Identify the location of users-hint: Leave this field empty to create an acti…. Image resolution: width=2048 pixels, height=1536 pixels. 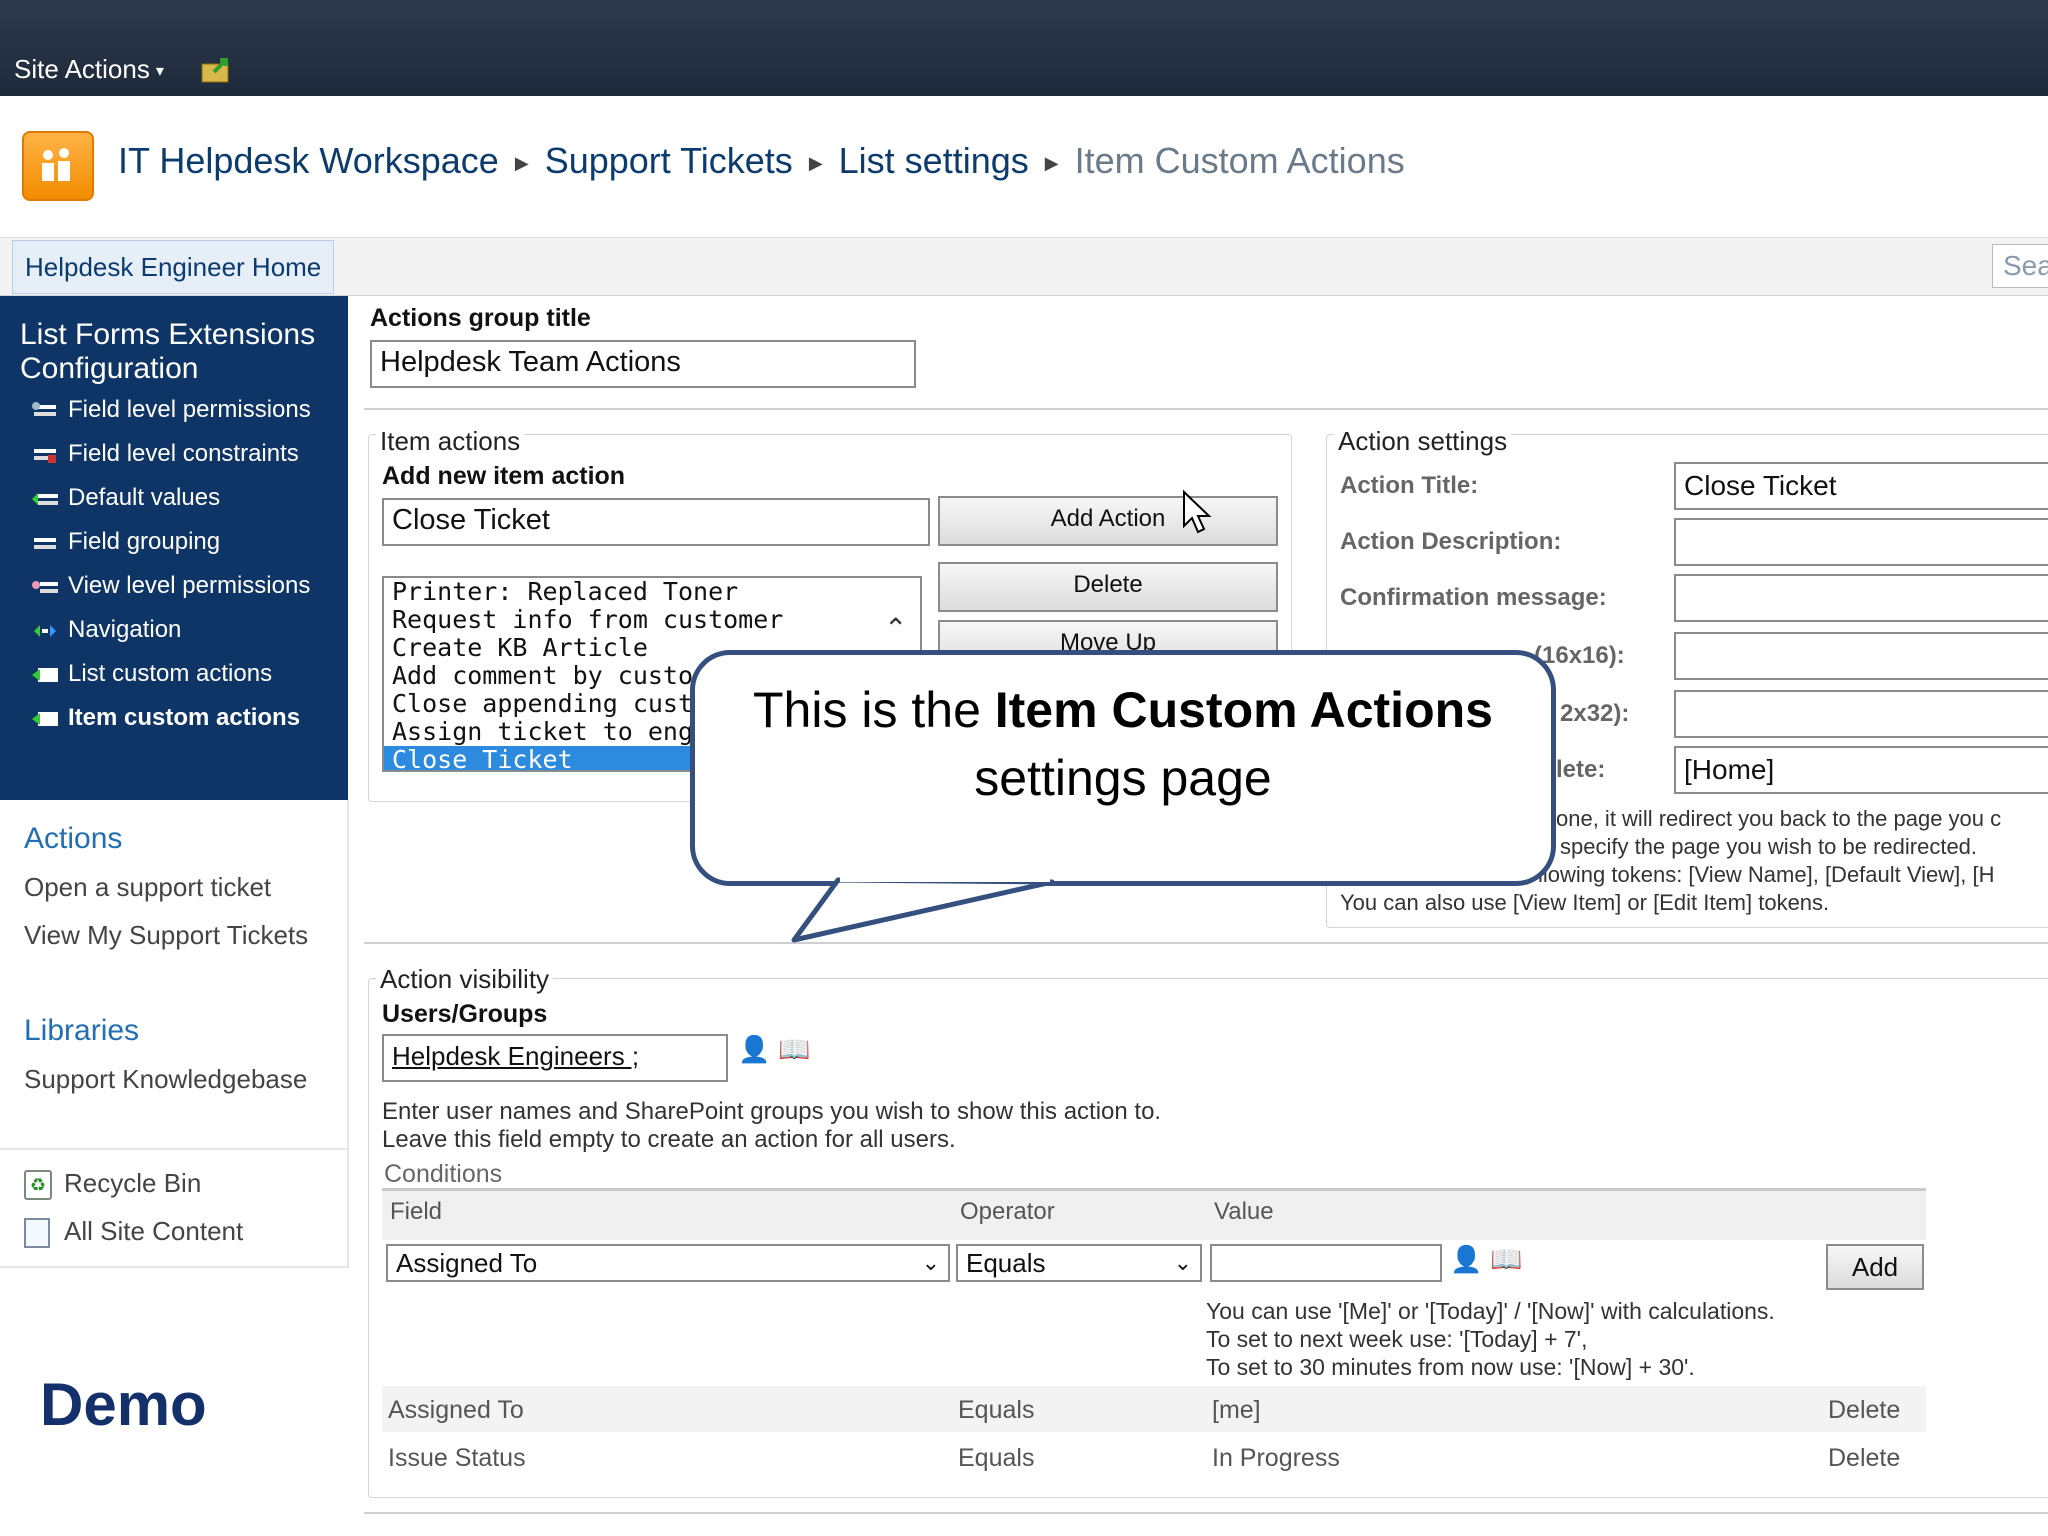
(669, 1139).